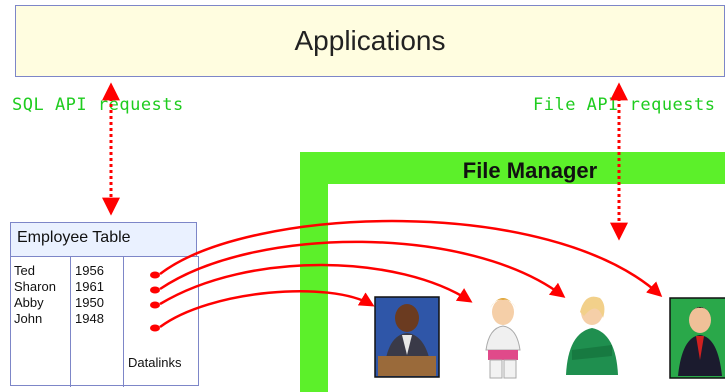  What do you see at coordinates (407, 337) in the screenshot?
I see `person-at-desk-icon` at bounding box center [407, 337].